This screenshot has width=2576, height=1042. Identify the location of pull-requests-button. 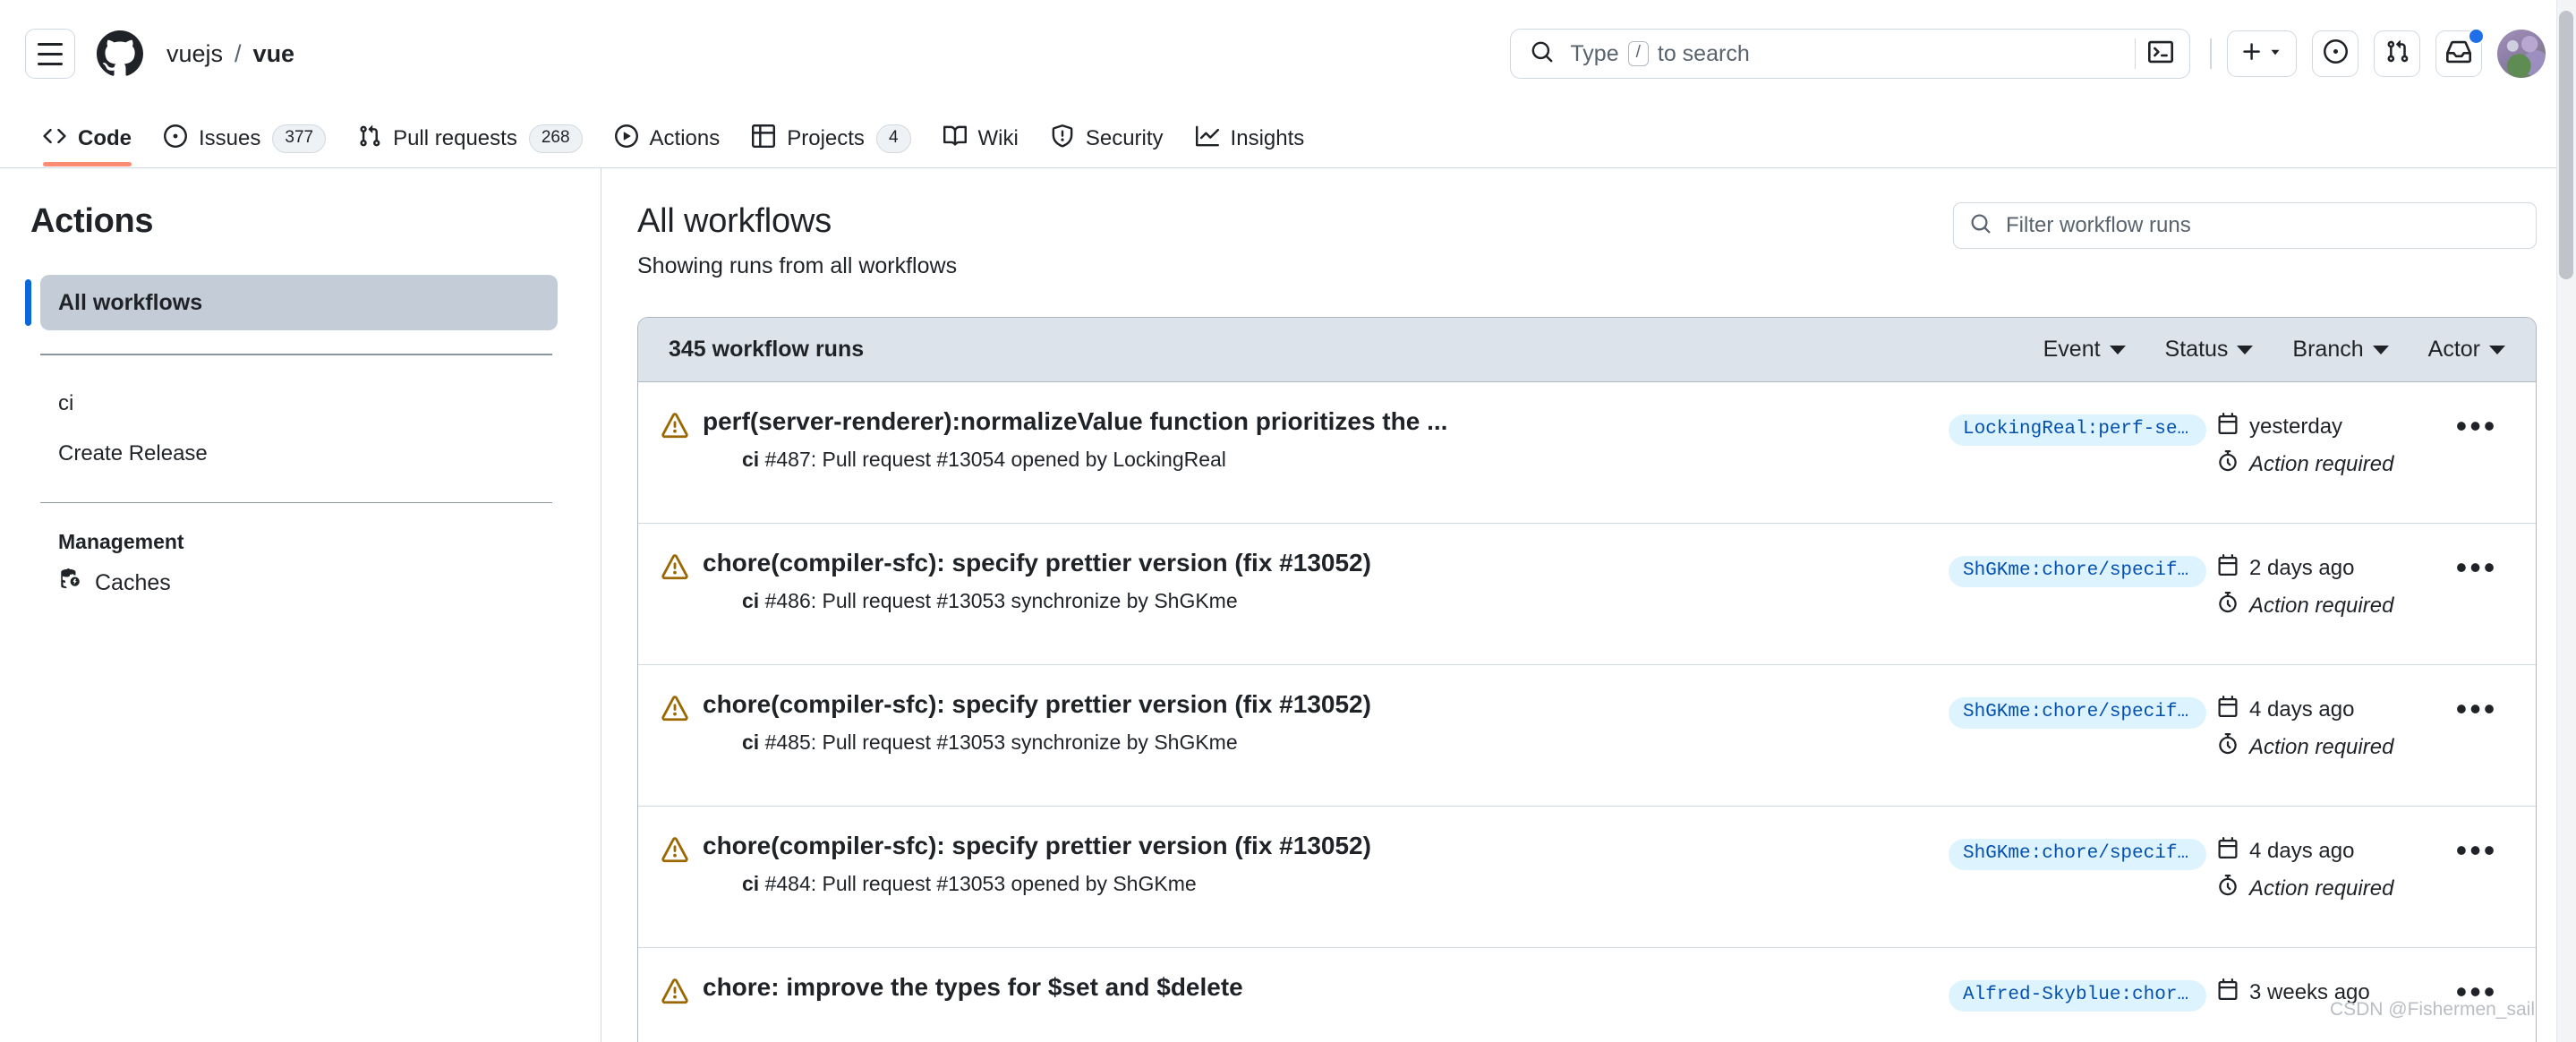
(2397, 53).